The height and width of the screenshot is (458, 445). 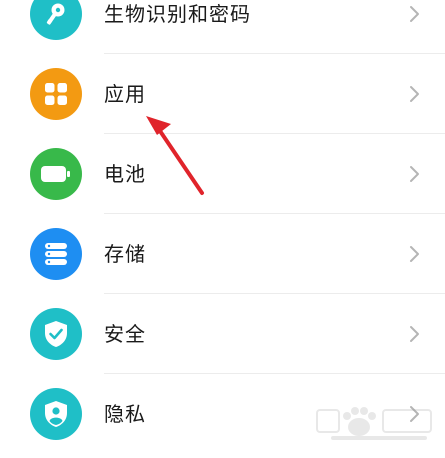 I want to click on settings-item-label: 隐私, so click(x=125, y=414).